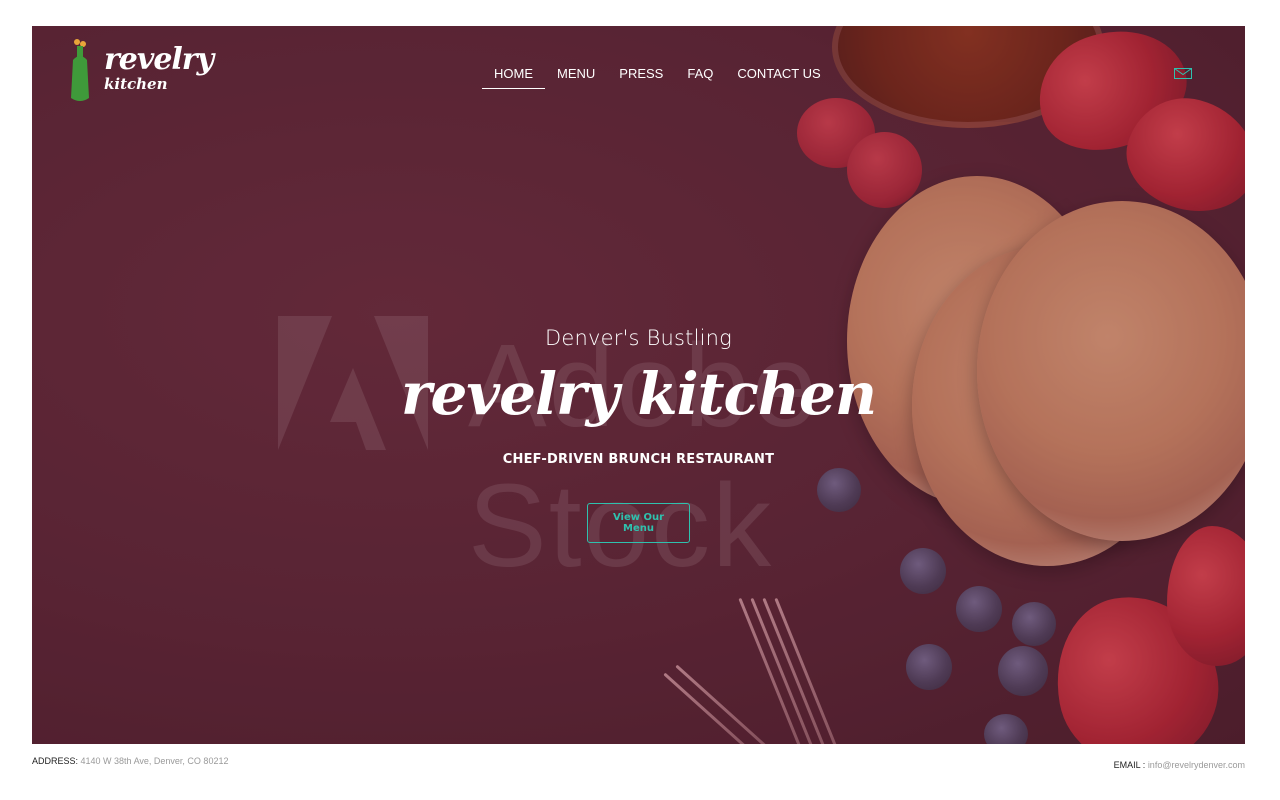 The image size is (1280, 800). I want to click on nav-home: HOME, so click(513, 76).